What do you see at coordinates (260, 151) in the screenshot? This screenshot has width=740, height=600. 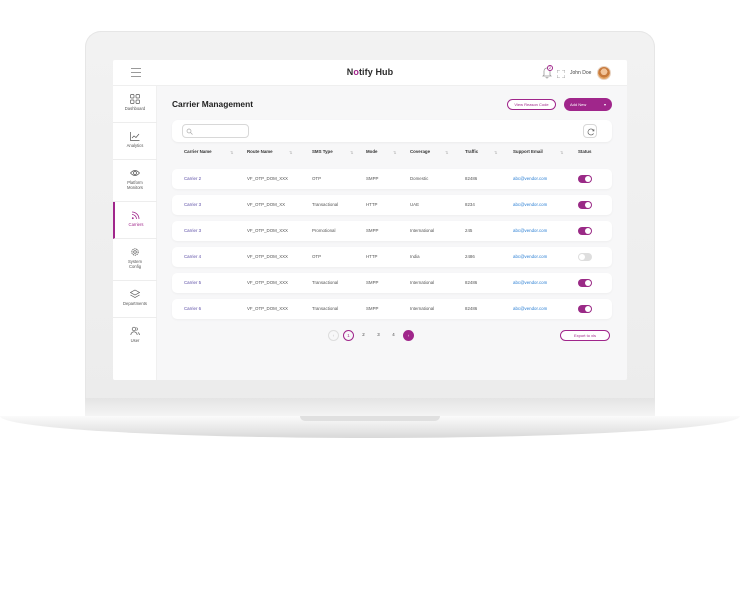 I see `header-route-name: Route Name` at bounding box center [260, 151].